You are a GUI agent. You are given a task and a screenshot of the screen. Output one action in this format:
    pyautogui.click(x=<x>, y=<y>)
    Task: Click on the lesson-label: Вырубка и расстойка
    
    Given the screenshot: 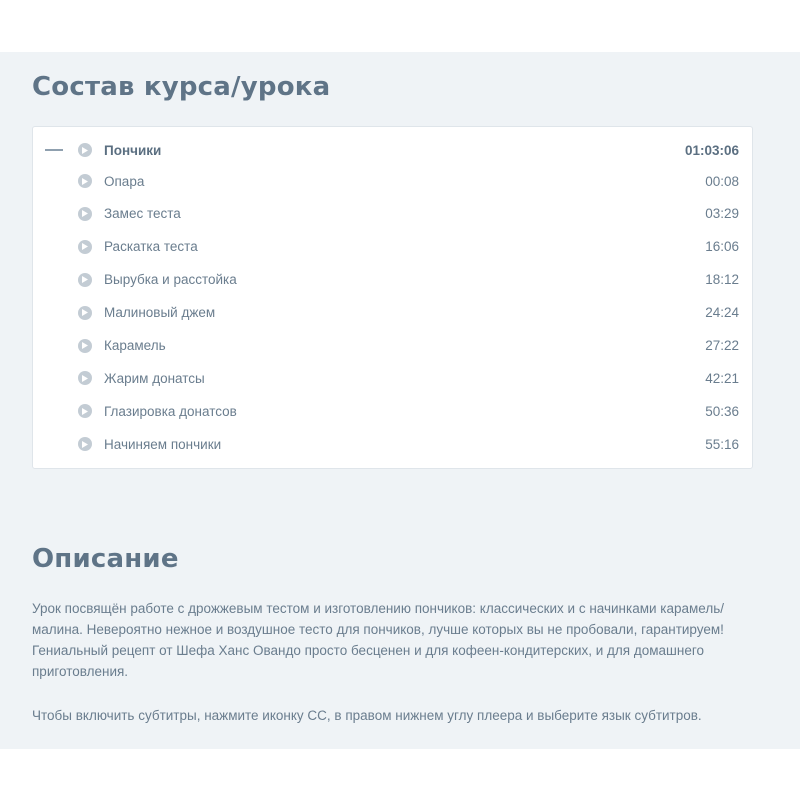 What is the action you would take?
    pyautogui.click(x=170, y=280)
    